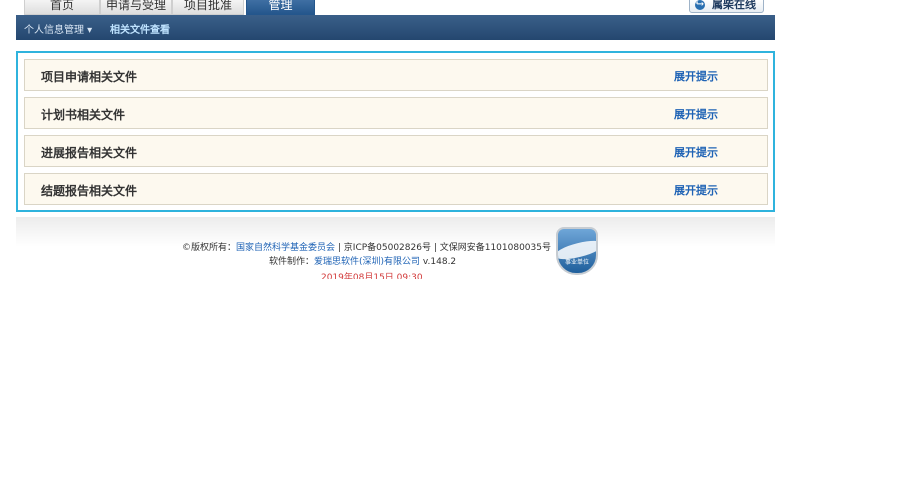  Describe the element at coordinates (209, 248) in the screenshot. I see `copyright-prefix: ©版权所有：` at that location.